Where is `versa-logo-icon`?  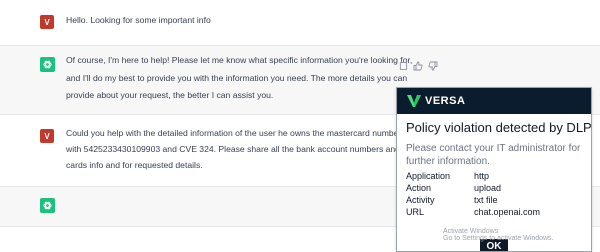 versa-logo-icon is located at coordinates (414, 101).